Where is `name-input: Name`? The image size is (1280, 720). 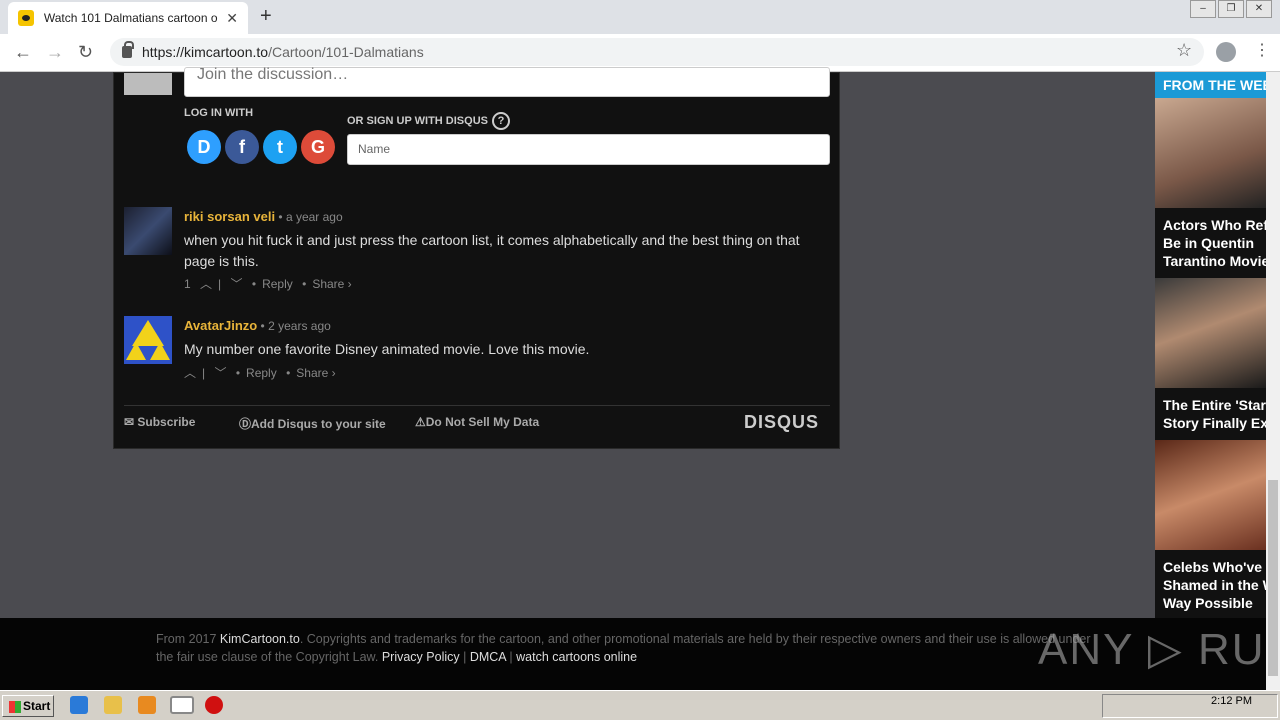 name-input: Name is located at coordinates (588, 149).